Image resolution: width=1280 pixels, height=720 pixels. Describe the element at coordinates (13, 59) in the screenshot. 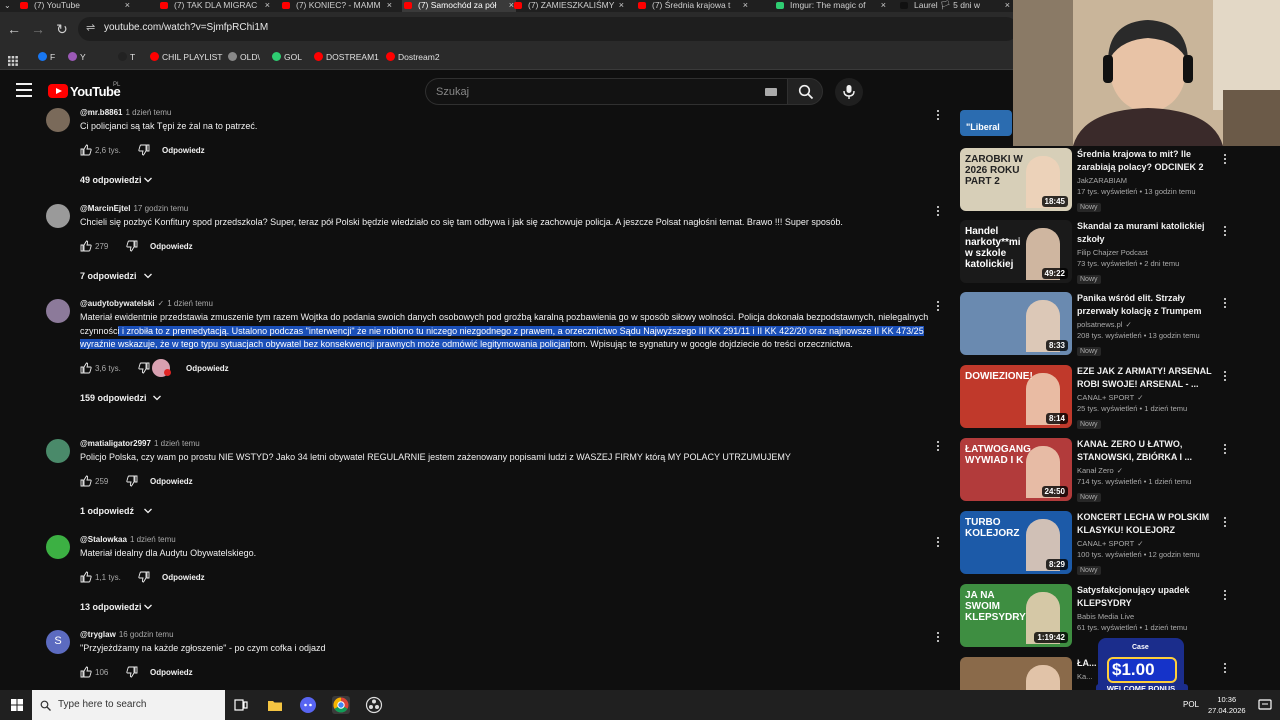

I see `apps-grid-icon` at that location.